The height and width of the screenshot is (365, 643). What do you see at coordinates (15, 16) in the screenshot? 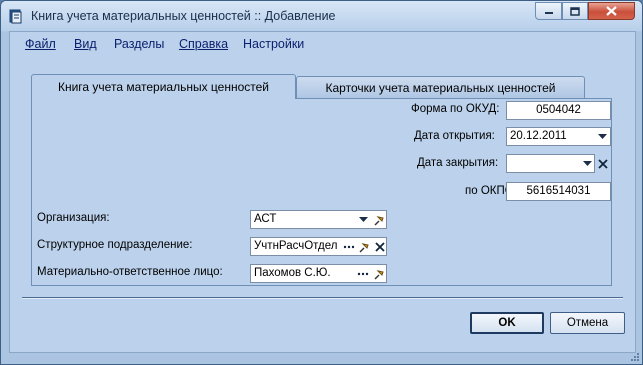
I see `book-app-icon` at bounding box center [15, 16].